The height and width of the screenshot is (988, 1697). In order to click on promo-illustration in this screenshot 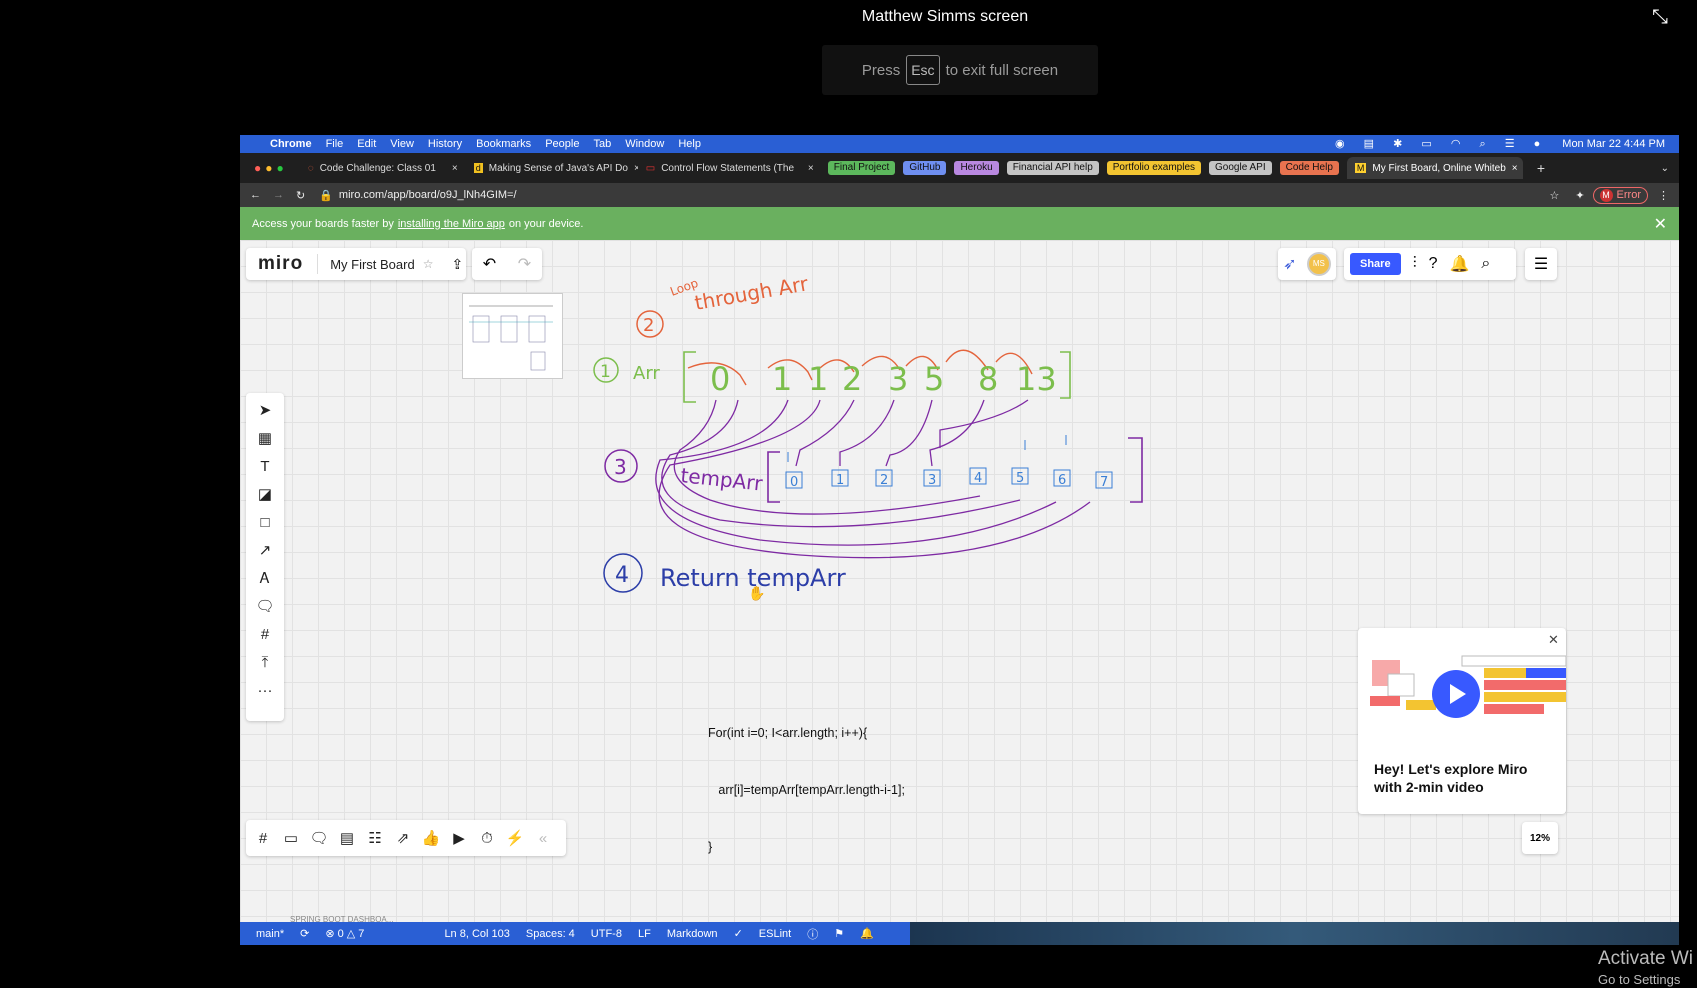, I will do `click(1468, 686)`.